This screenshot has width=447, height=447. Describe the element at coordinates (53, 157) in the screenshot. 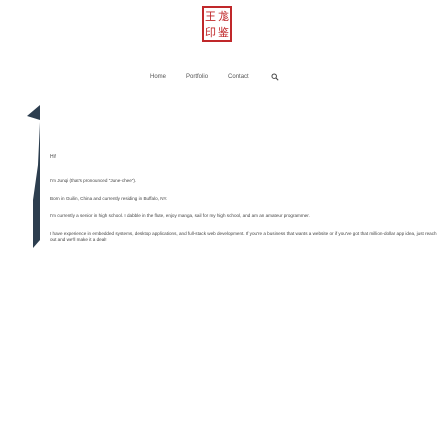

I see `greeting: Hi!` at that location.